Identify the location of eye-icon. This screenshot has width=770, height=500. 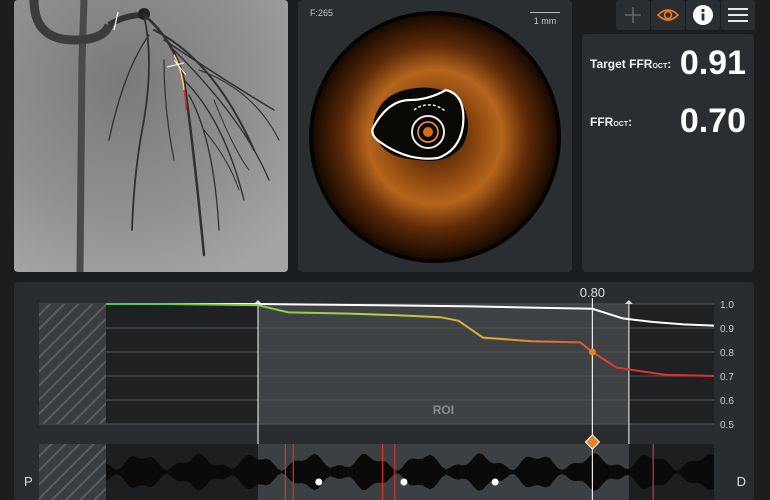
(668, 15).